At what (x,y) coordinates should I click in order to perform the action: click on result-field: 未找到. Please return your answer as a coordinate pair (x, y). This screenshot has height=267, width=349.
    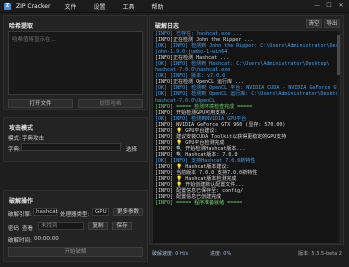
    Looking at the image, I should click on (61, 226).